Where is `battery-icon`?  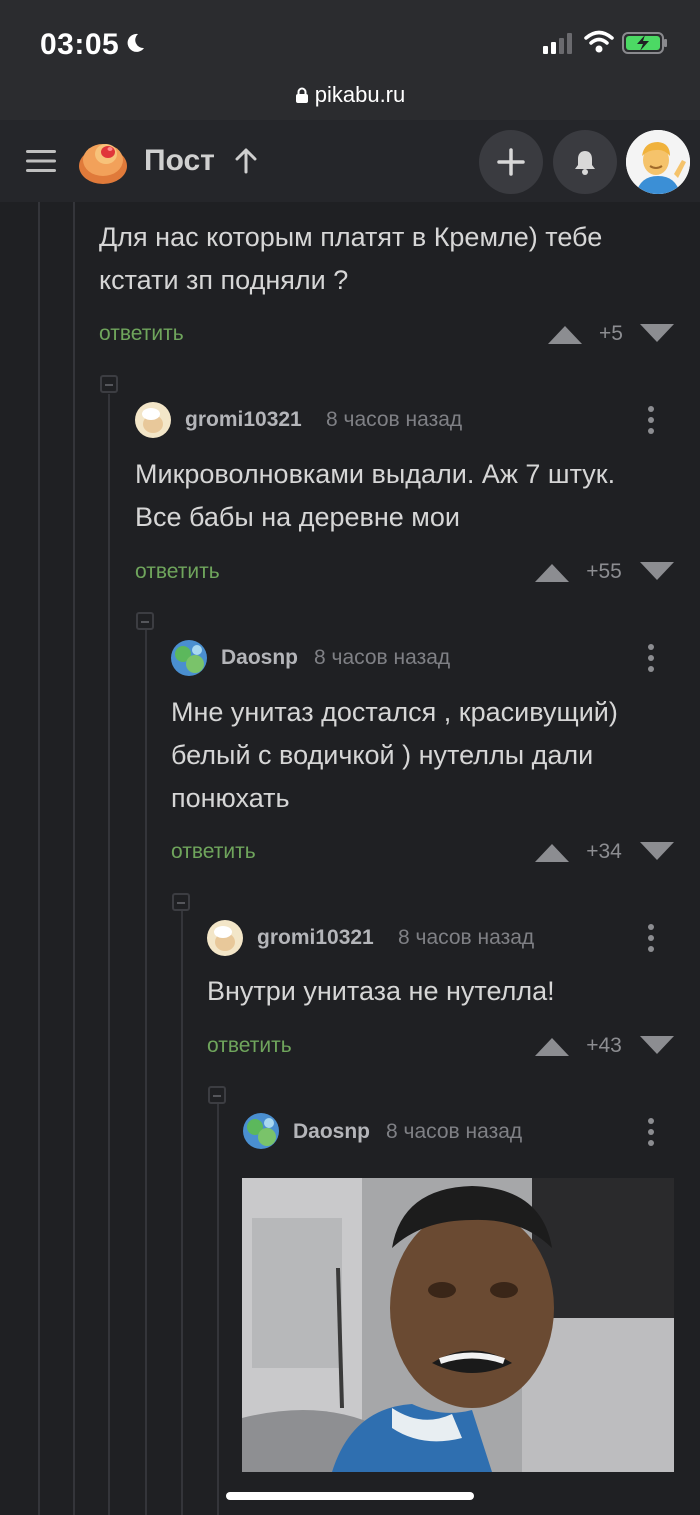
battery-icon is located at coordinates (644, 43).